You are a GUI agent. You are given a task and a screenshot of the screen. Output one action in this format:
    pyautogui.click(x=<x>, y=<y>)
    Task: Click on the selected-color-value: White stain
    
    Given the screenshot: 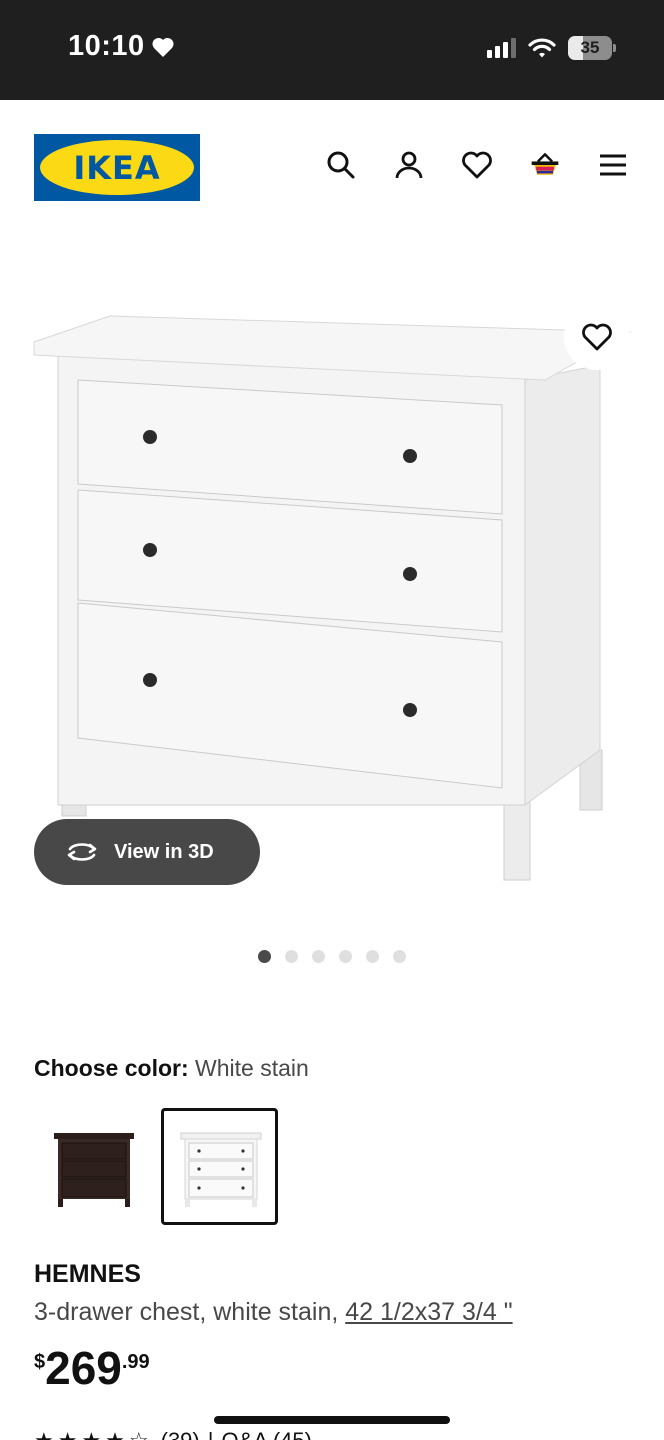 What is the action you would take?
    pyautogui.click(x=252, y=1068)
    